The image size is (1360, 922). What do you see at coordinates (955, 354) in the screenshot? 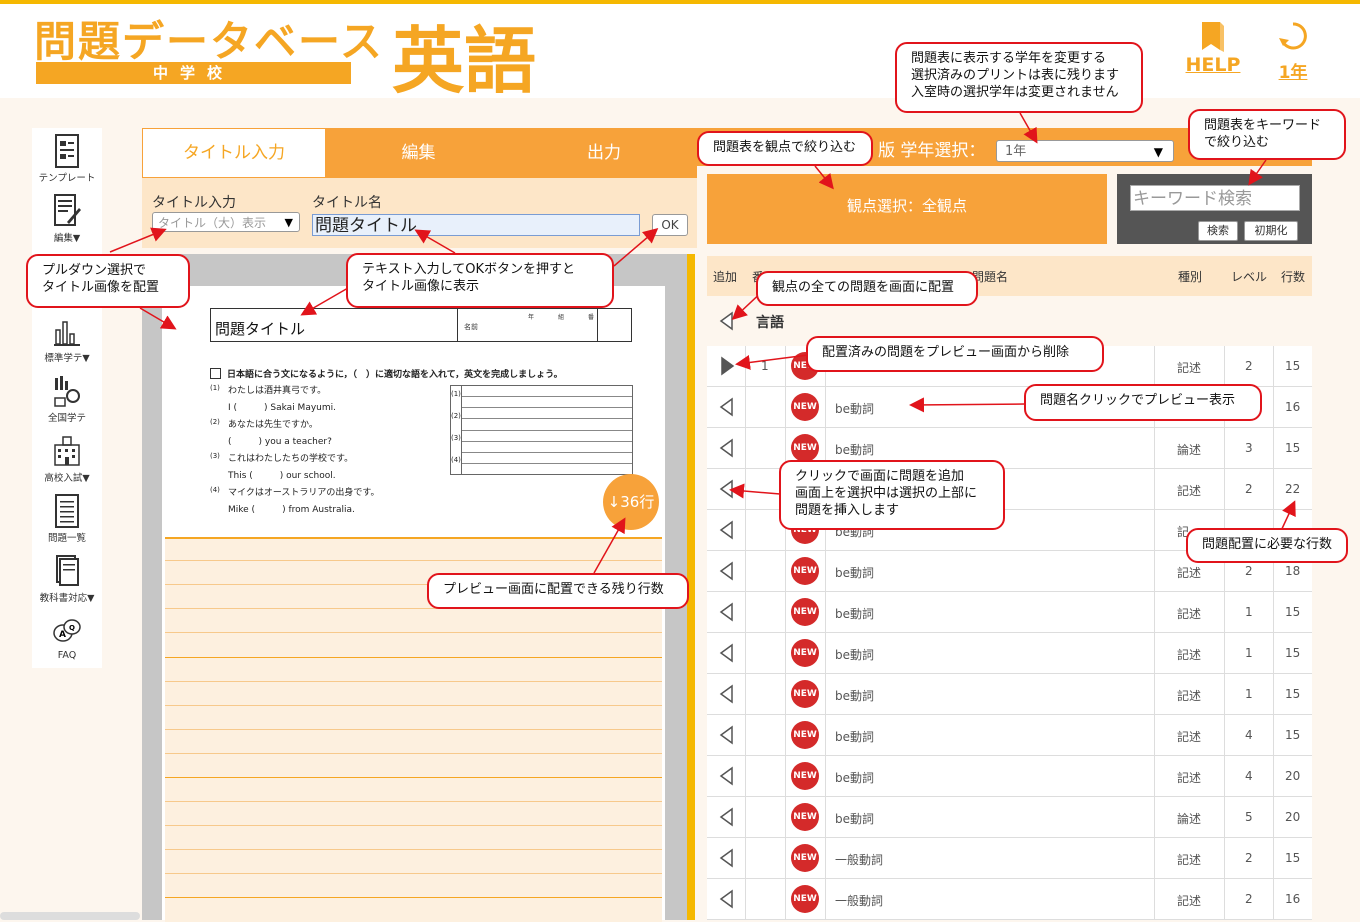
I see `callout-remove: 配置済みの問題をプレビュー画面から削除` at bounding box center [955, 354].